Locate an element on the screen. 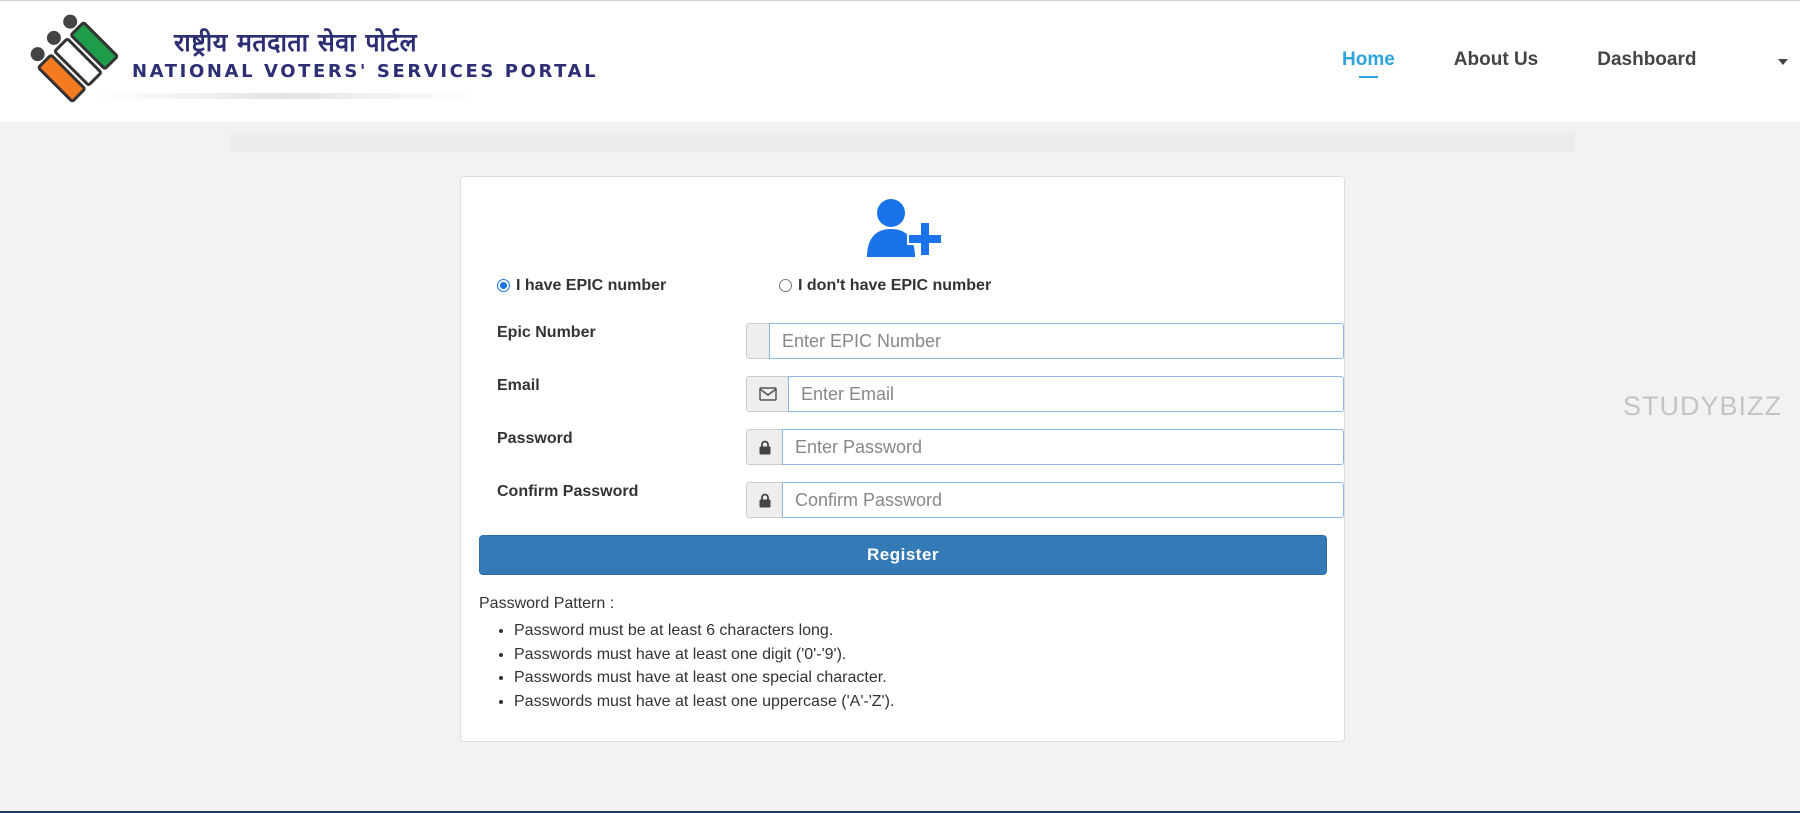  confirm-password-row: Confirm Password is located at coordinates (920, 500).